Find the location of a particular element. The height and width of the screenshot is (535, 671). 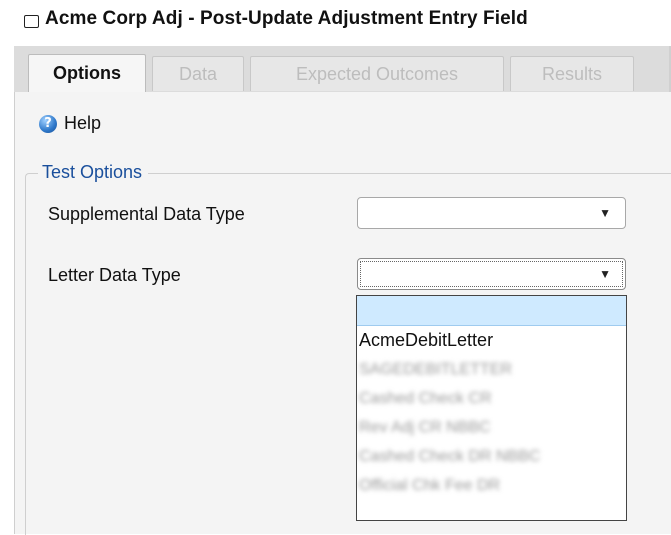

help-link: ? Help is located at coordinates (70, 123).